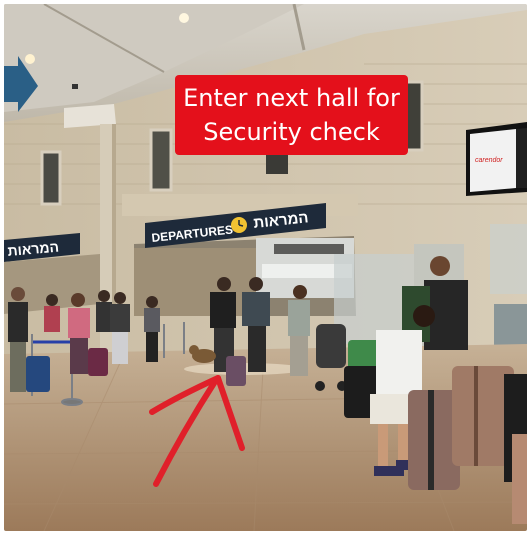  I want to click on security-callout: Enter next hall for Security check, so click(291, 115).